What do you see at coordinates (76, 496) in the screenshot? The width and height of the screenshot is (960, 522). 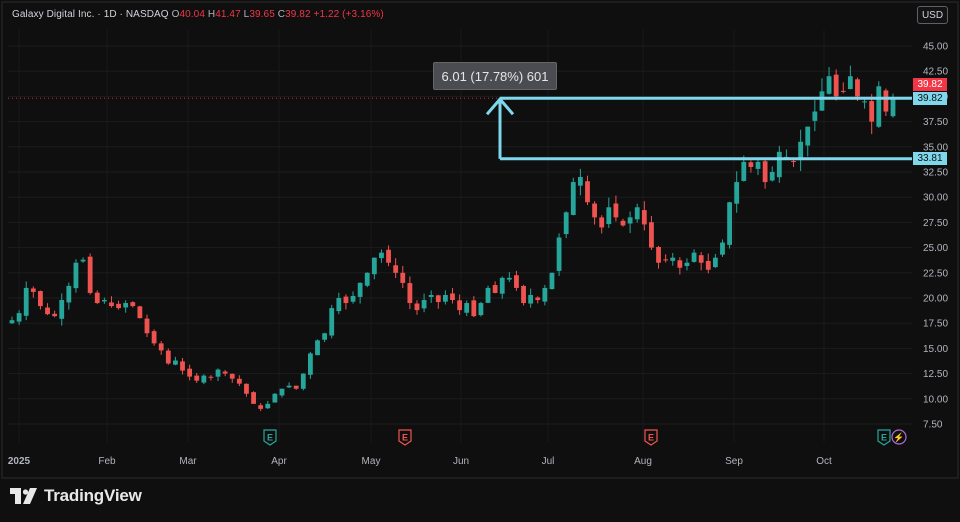 I see `tradingview-logo: TradingView` at bounding box center [76, 496].